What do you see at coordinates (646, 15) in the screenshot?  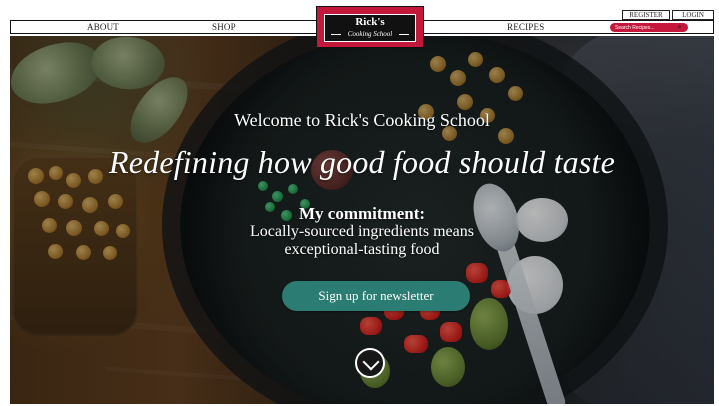 I see `register-button: REGISTER` at bounding box center [646, 15].